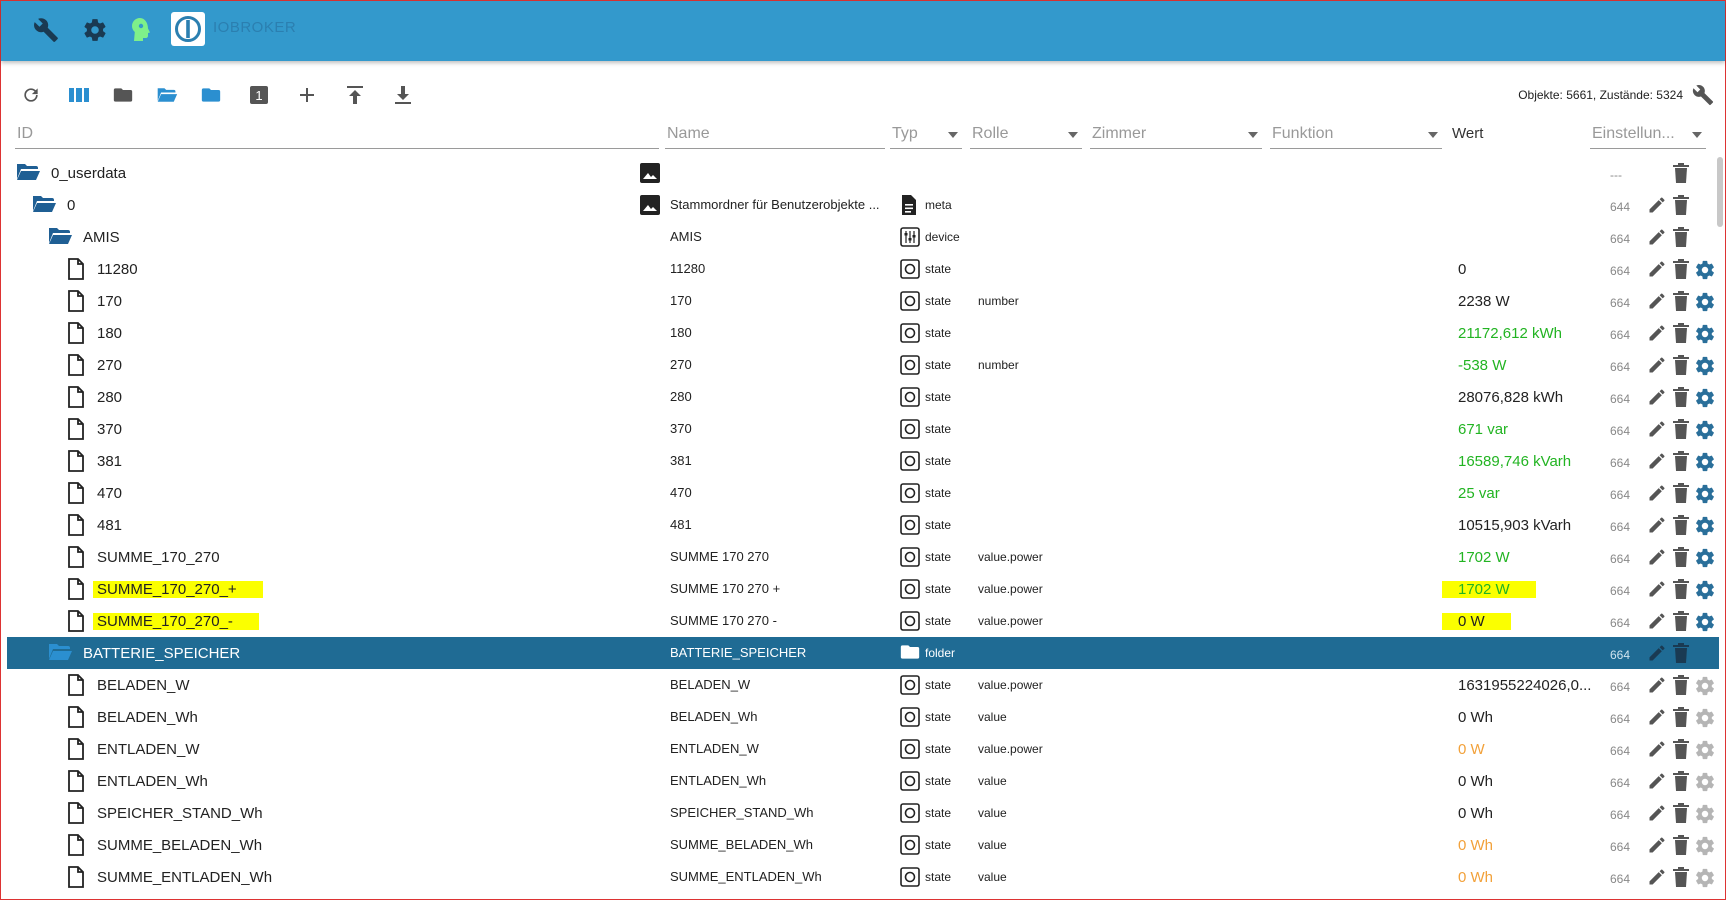  I want to click on tree-state-row: 170 170 state number 2238 W 664, so click(863, 301).